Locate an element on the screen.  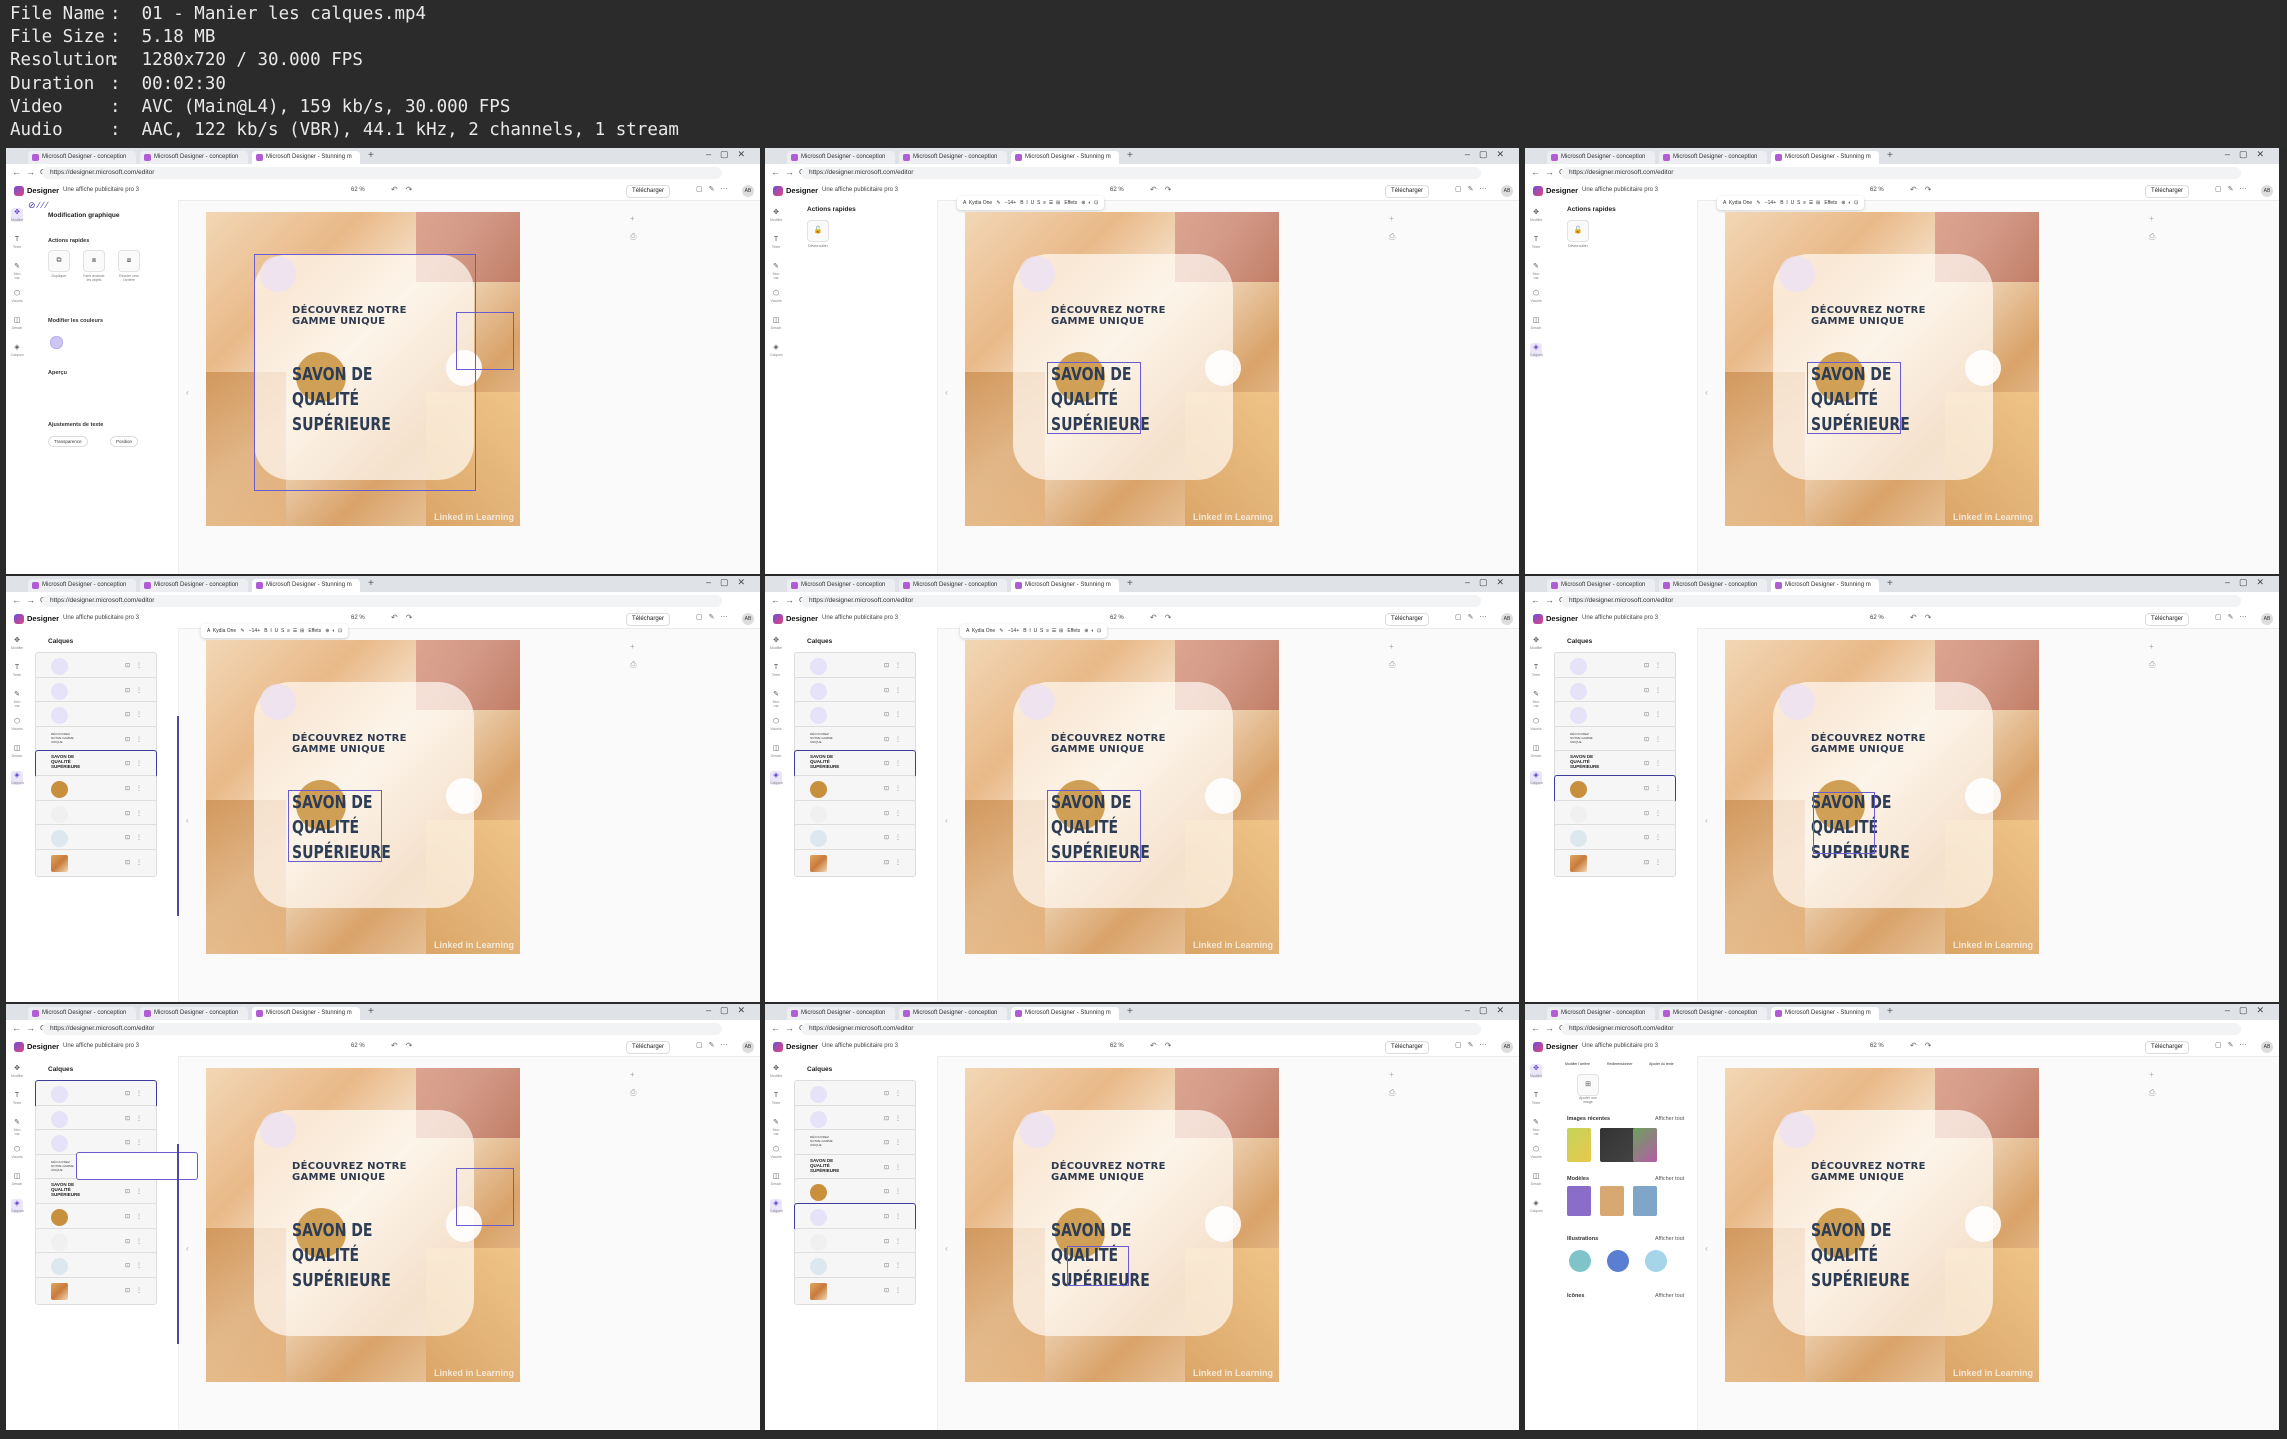
recent-image is located at coordinates (1645, 1145).